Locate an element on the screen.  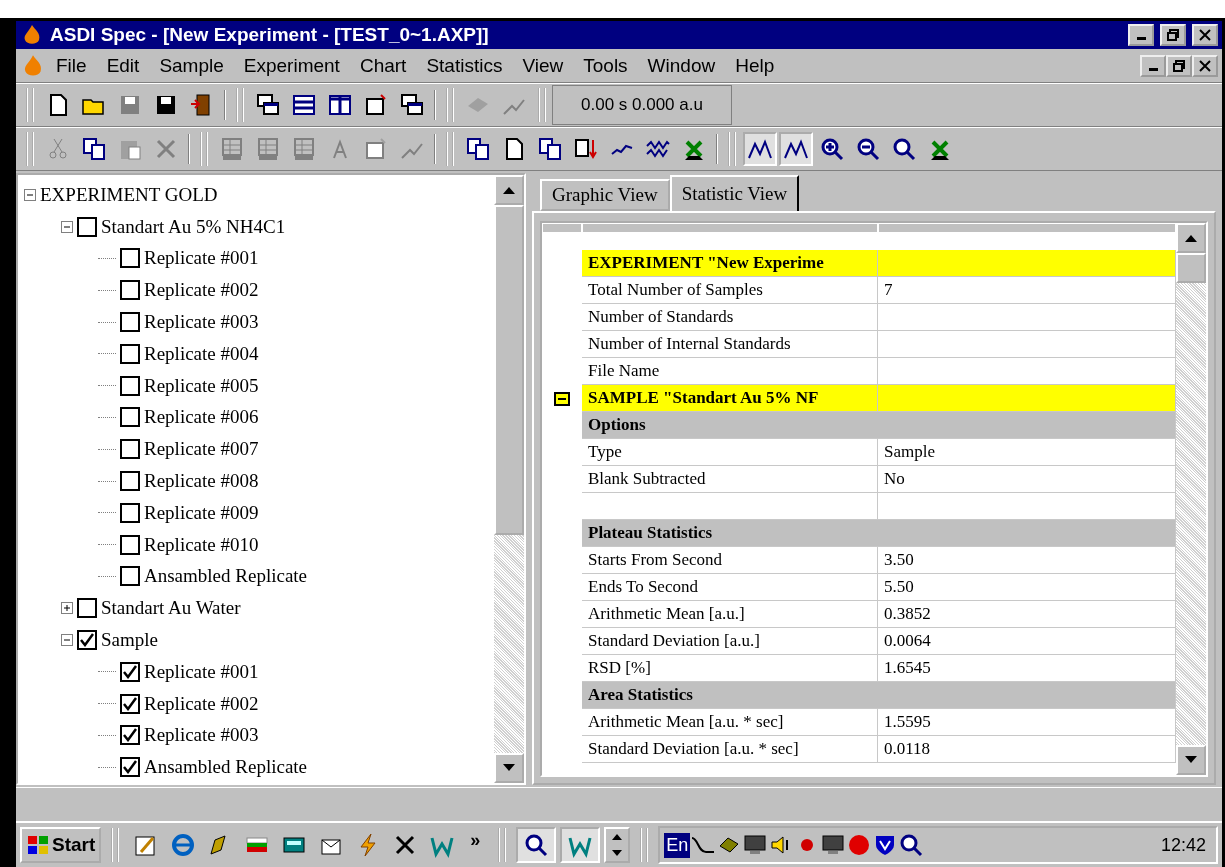
restore-icon is located at coordinates (1173, 35).